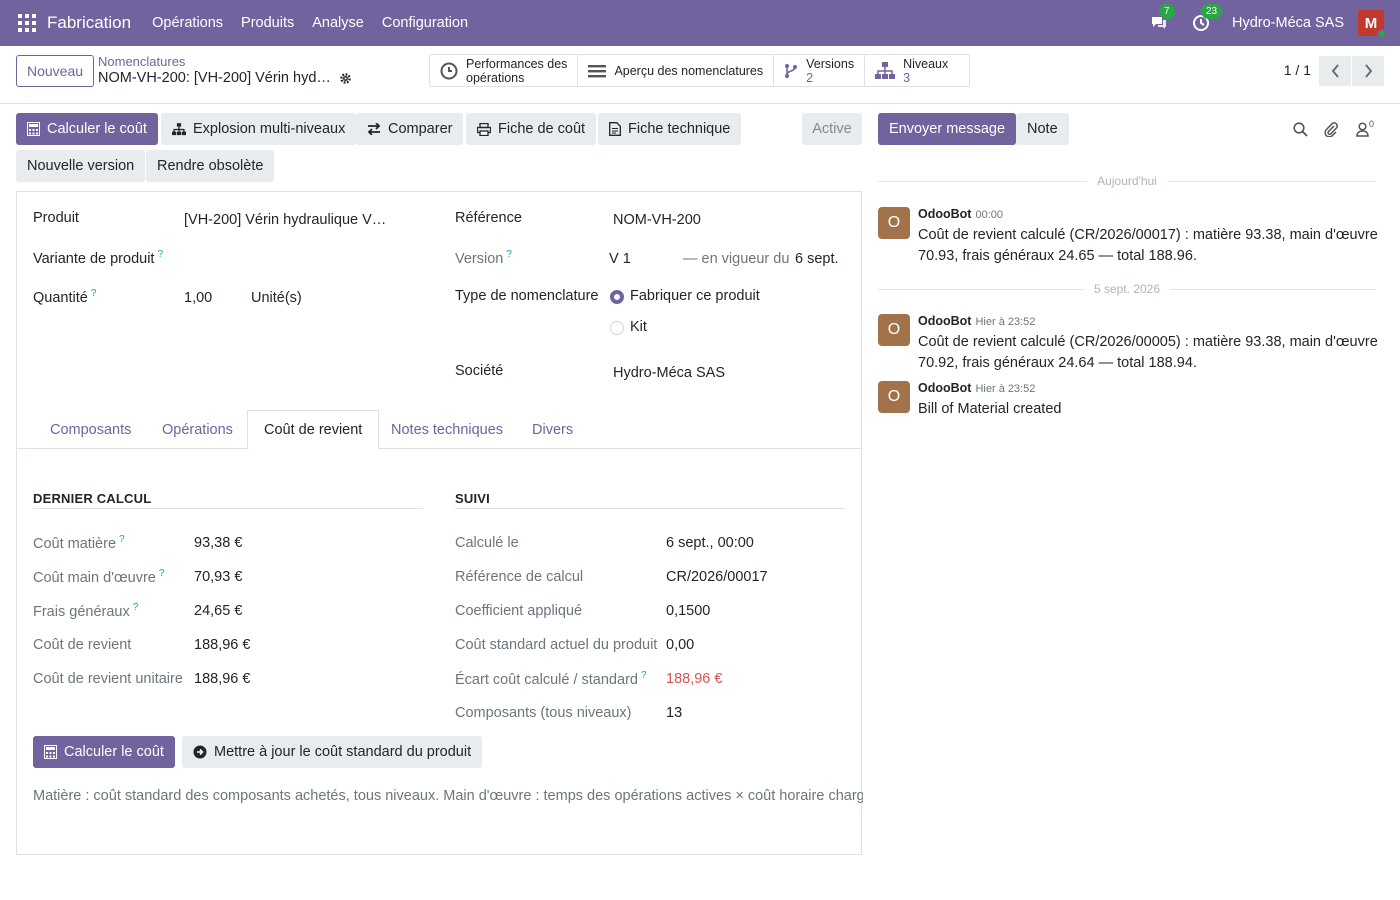 The image size is (1400, 900). What do you see at coordinates (82, 645) in the screenshot?
I see `total-cost-label: Coût de revient` at bounding box center [82, 645].